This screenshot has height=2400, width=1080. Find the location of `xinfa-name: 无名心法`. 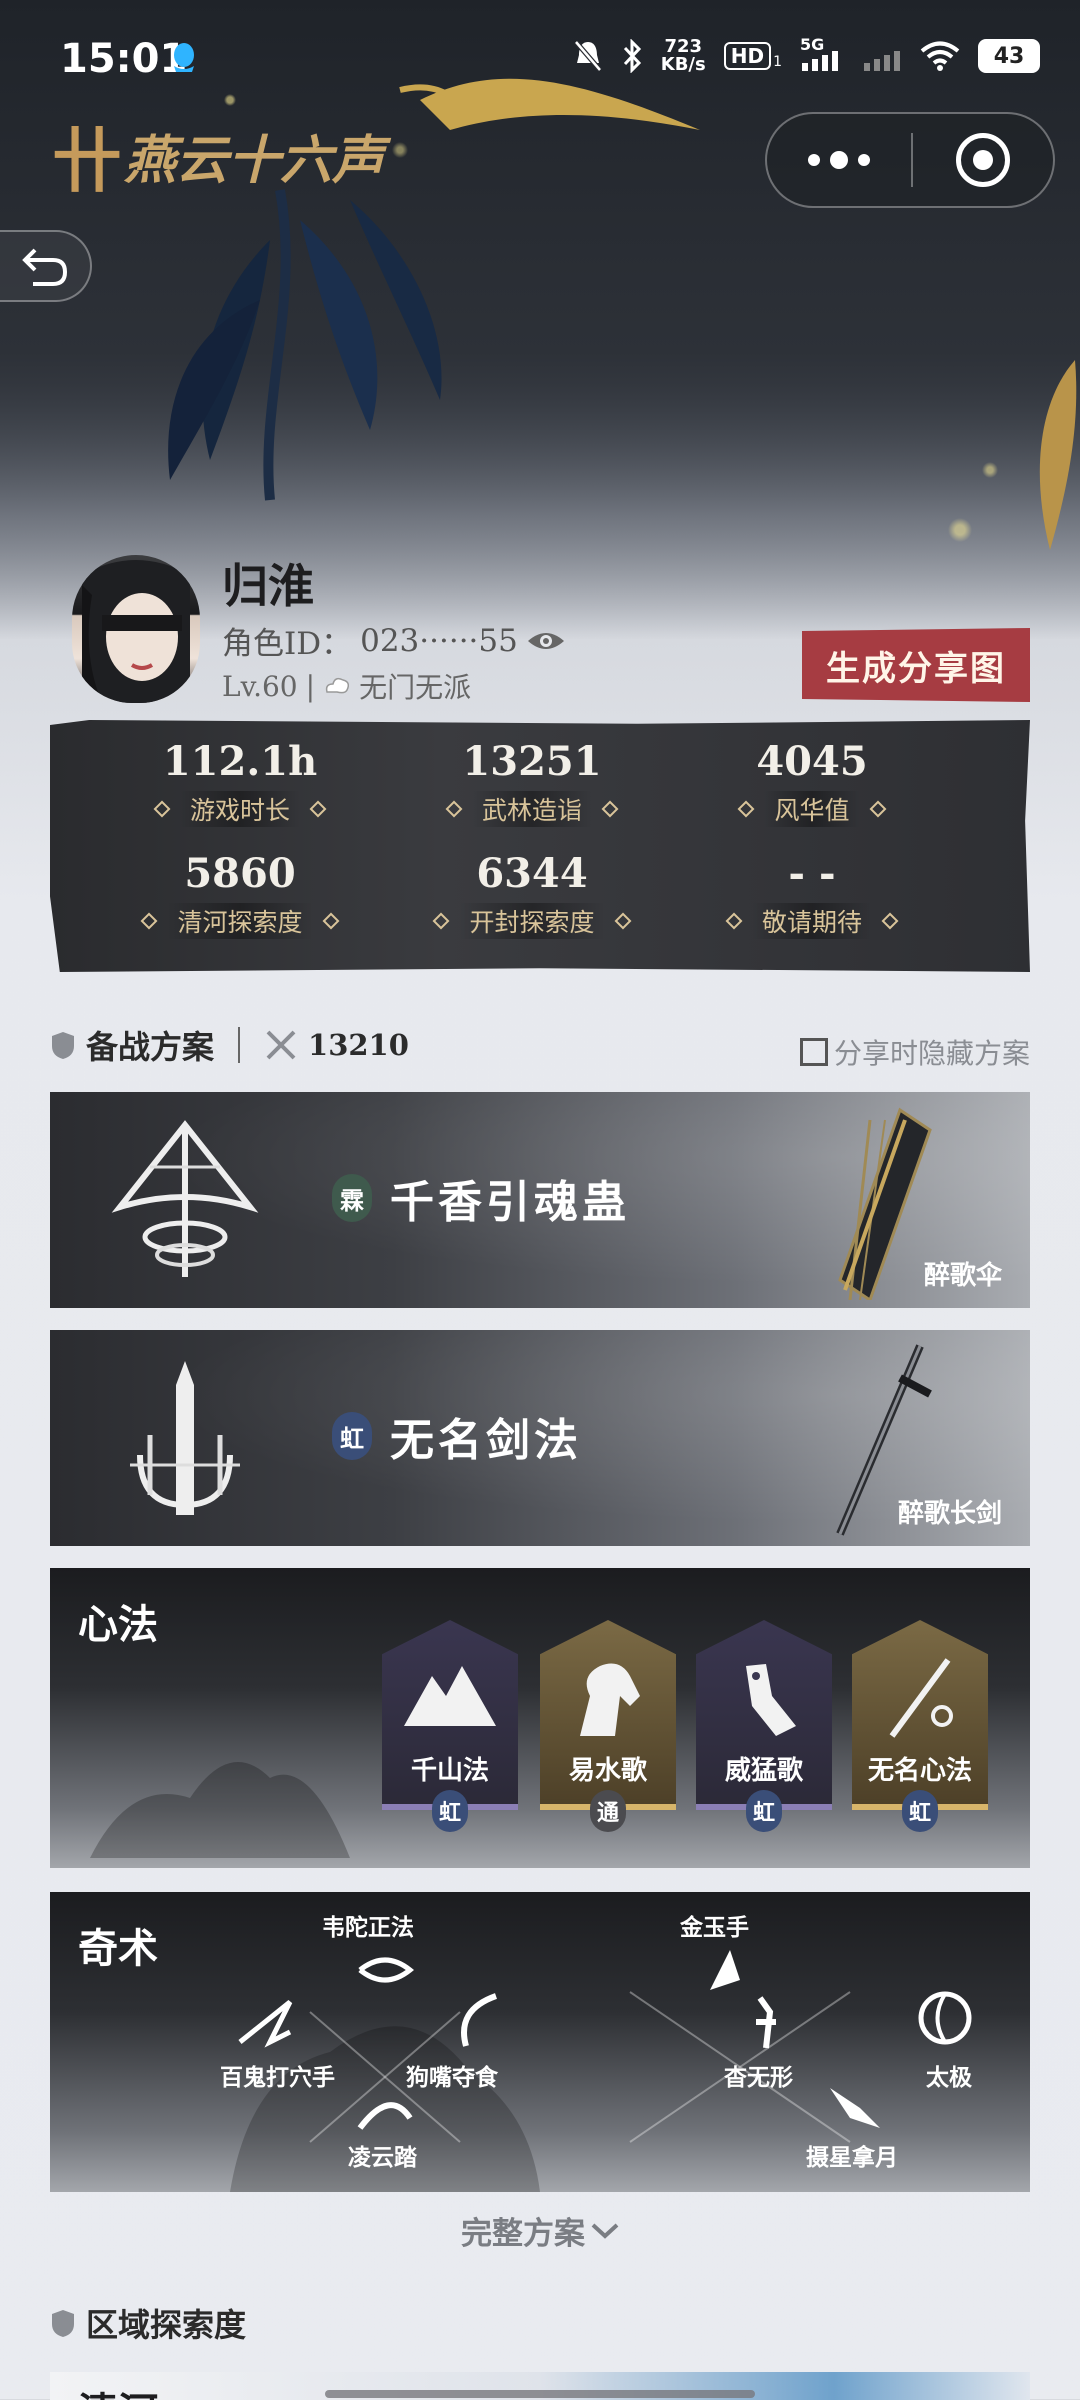

xinfa-name: 无名心法 is located at coordinates (919, 1771).